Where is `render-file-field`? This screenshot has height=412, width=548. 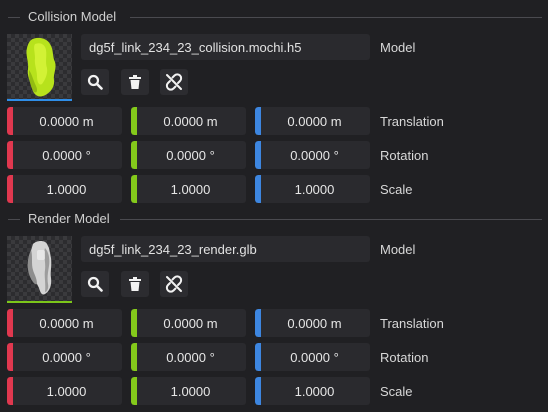
render-file-field is located at coordinates (225, 249).